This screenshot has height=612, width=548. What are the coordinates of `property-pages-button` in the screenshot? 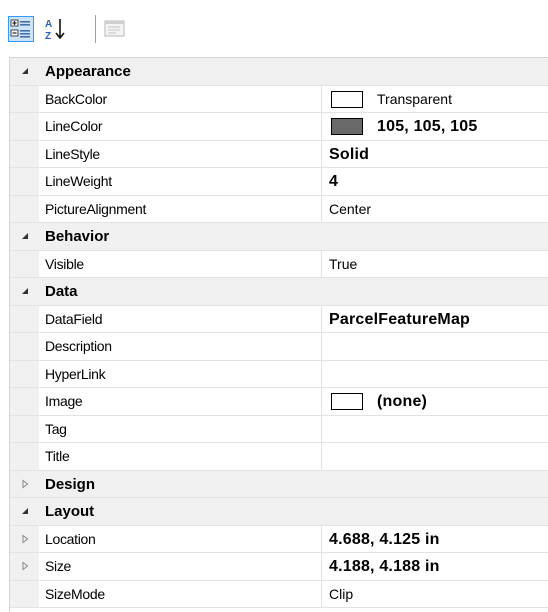 It's located at (115, 29).